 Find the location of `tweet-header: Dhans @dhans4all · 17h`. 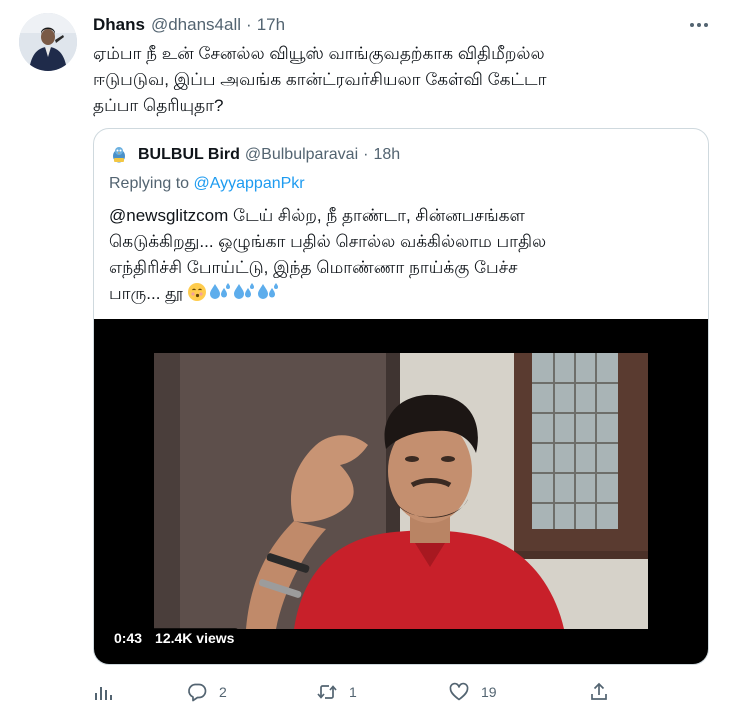

tweet-header: Dhans @dhans4all · 17h is located at coordinates (189, 25).